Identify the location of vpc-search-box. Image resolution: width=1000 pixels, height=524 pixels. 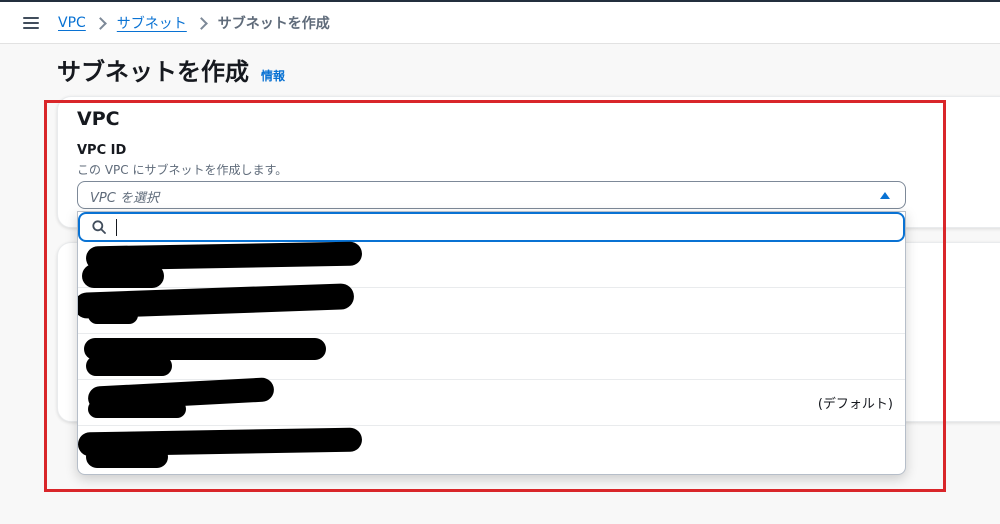
(491, 227).